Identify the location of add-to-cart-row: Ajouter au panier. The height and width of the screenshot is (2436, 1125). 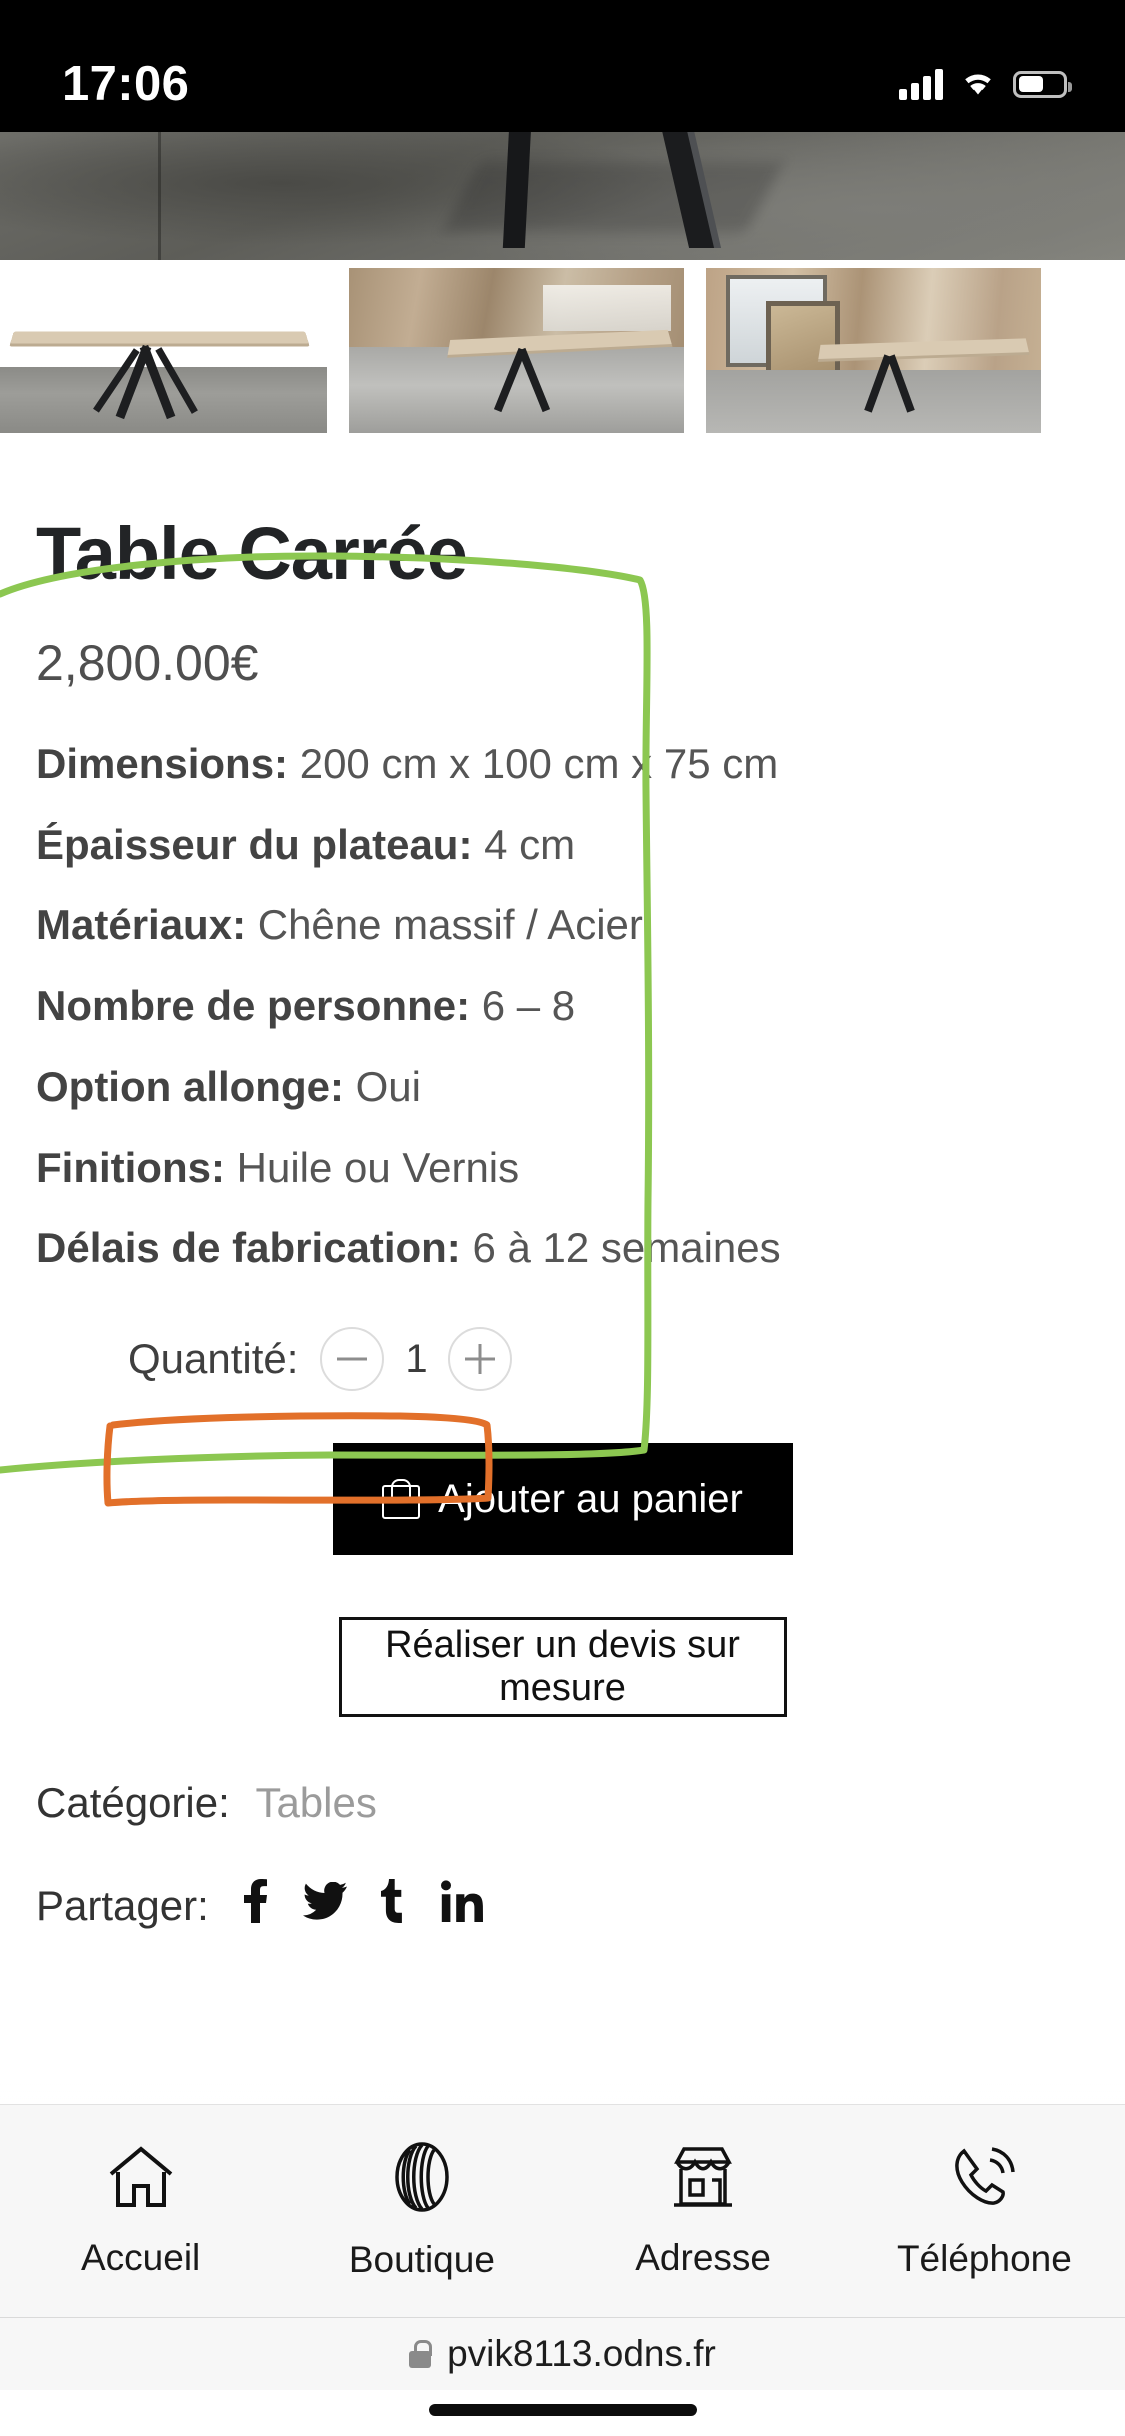
(562, 1499).